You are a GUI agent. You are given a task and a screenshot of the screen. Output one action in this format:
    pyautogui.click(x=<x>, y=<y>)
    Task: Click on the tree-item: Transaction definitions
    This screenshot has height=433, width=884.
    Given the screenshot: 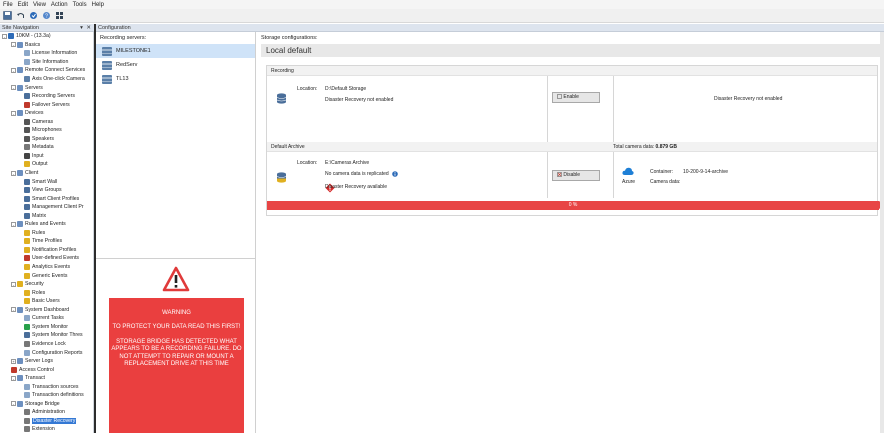 What is the action you would take?
    pyautogui.click(x=46, y=395)
    